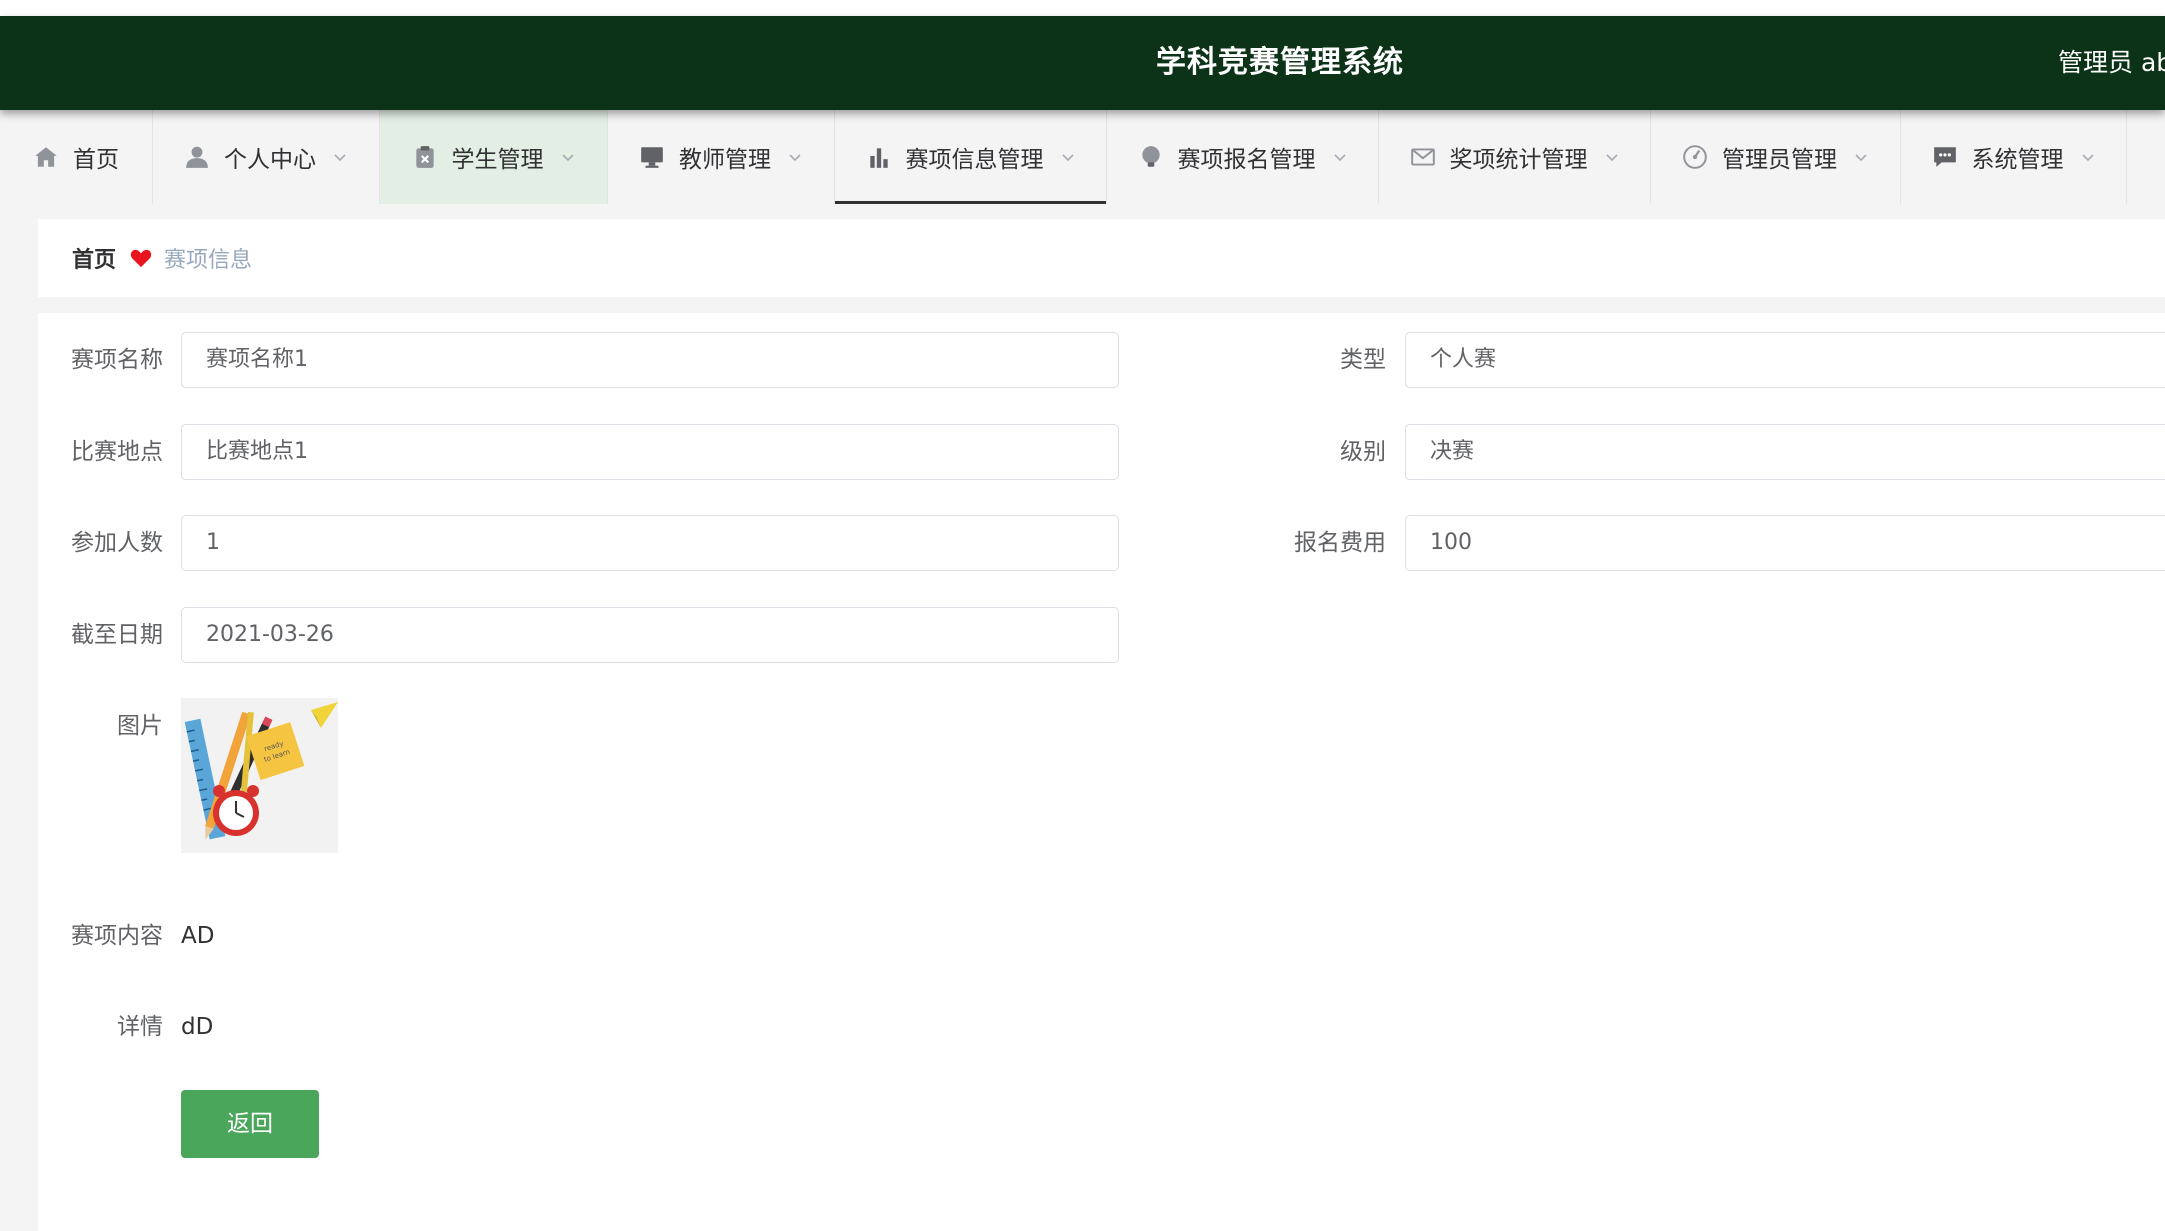 The image size is (2165, 1231). Describe the element at coordinates (117, 936) in the screenshot. I see `event-content-label: 赛项内容` at that location.